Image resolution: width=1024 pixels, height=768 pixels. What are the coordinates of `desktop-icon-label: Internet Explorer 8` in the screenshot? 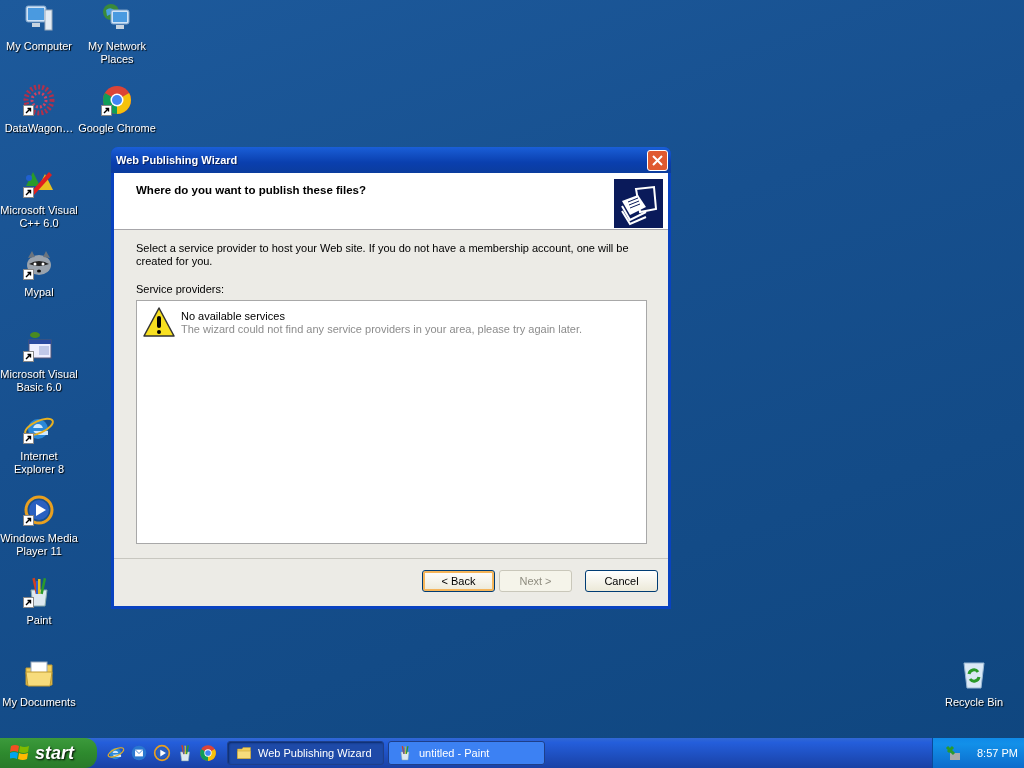 It's located at (39, 463).